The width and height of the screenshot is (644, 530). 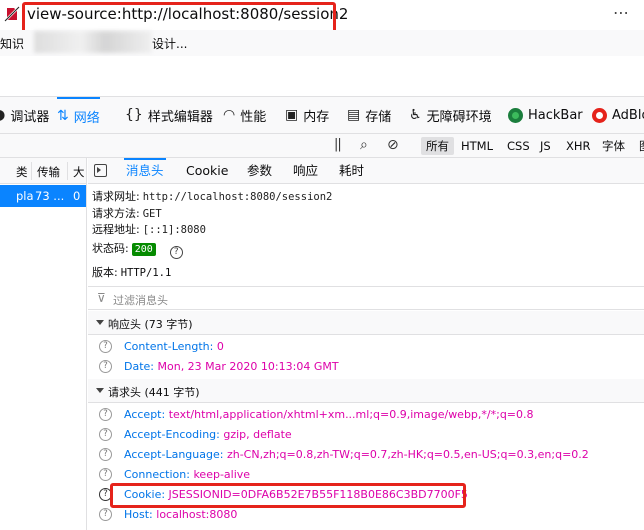 I want to click on header-row: ? Content-Length: 0, so click(x=366, y=347).